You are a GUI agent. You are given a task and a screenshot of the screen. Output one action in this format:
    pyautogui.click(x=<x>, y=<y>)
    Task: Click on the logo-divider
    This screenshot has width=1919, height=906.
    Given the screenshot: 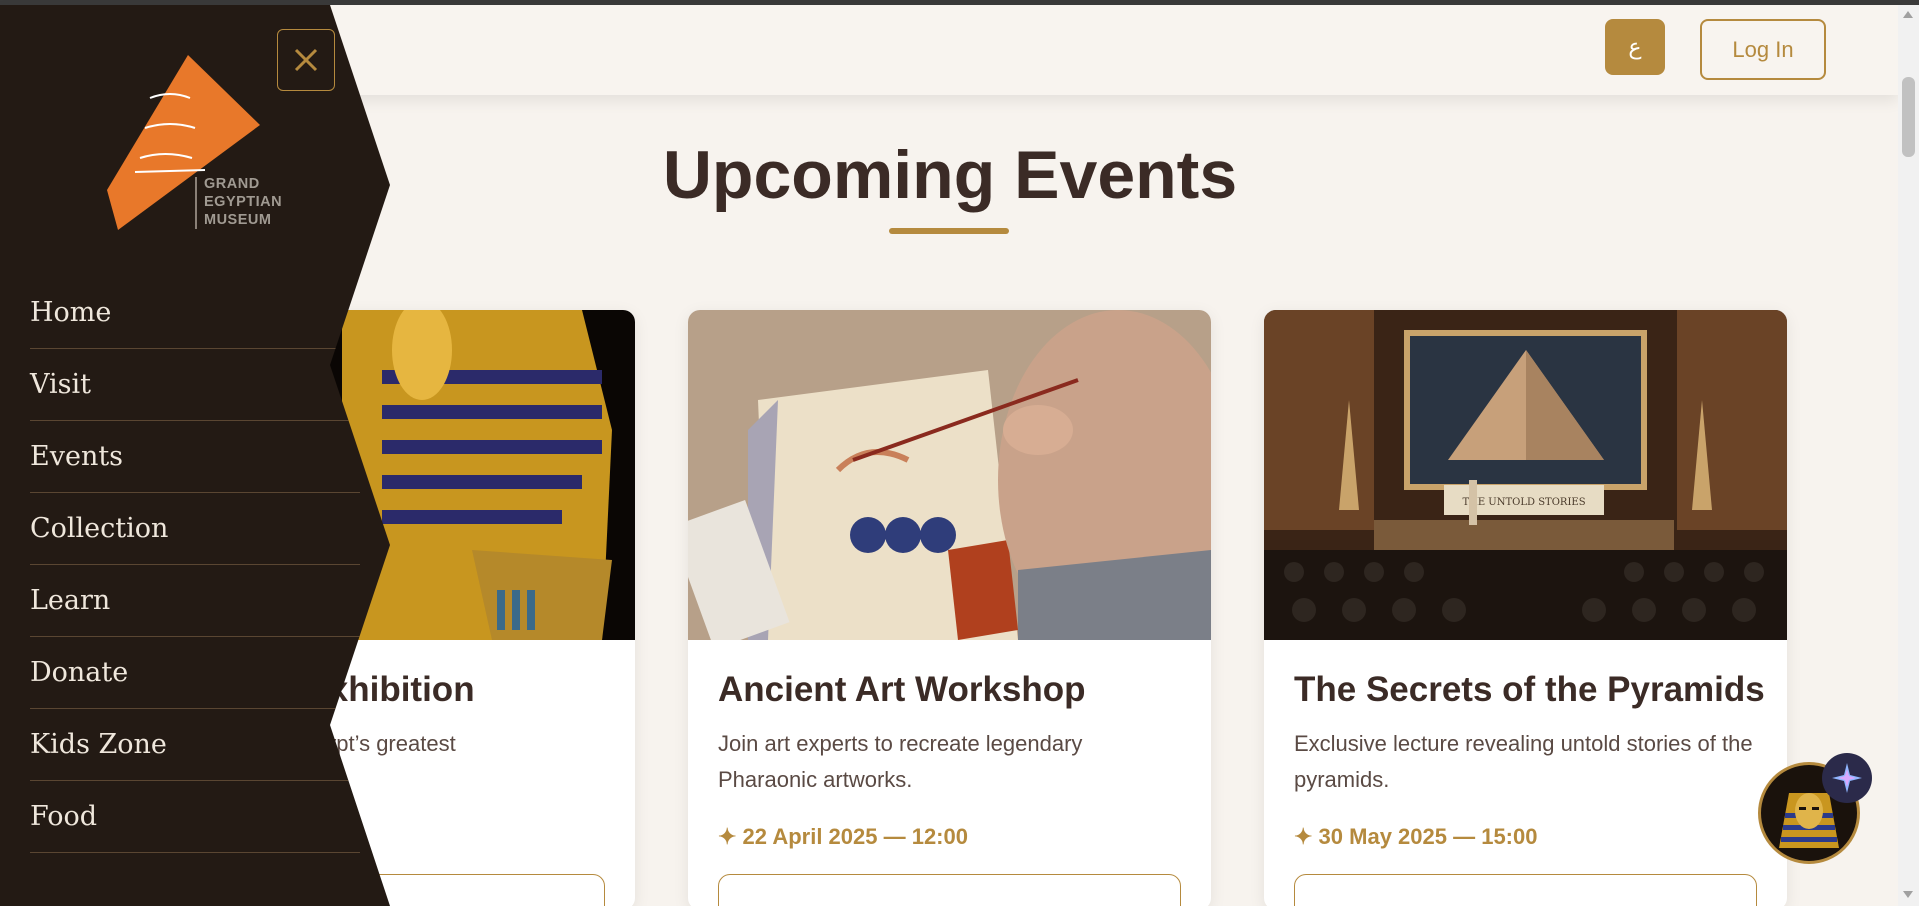 What is the action you would take?
    pyautogui.click(x=196, y=203)
    